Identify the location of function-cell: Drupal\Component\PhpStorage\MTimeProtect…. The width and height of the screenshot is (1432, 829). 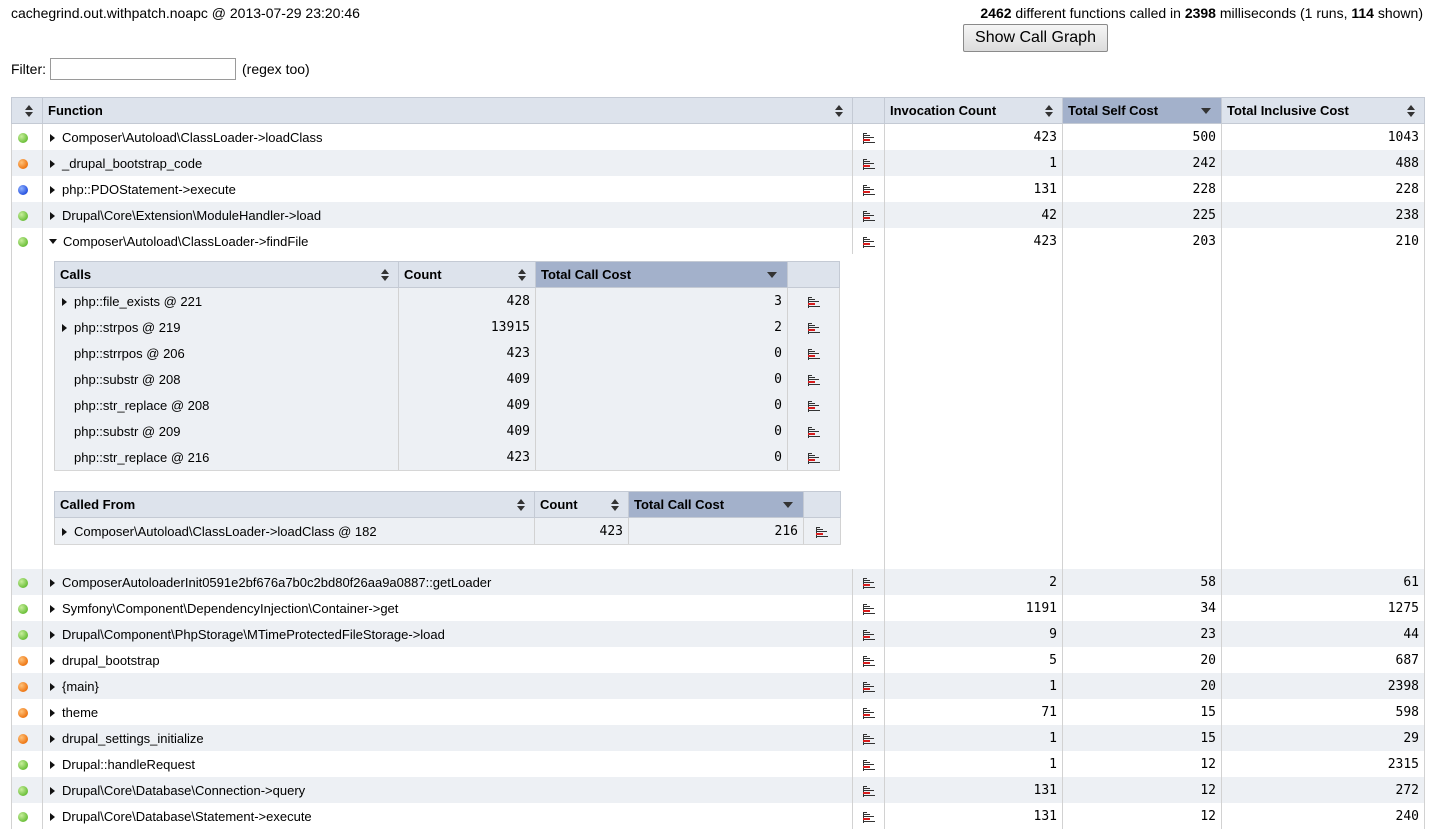
(447, 634).